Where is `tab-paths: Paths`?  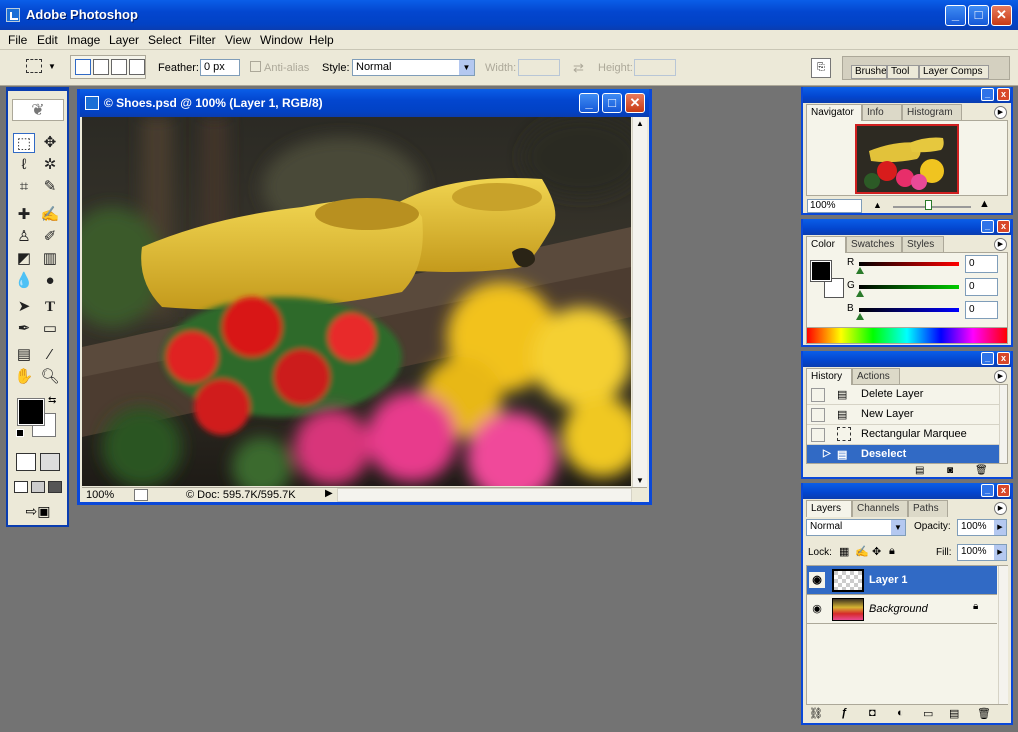
tab-paths: Paths is located at coordinates (928, 508).